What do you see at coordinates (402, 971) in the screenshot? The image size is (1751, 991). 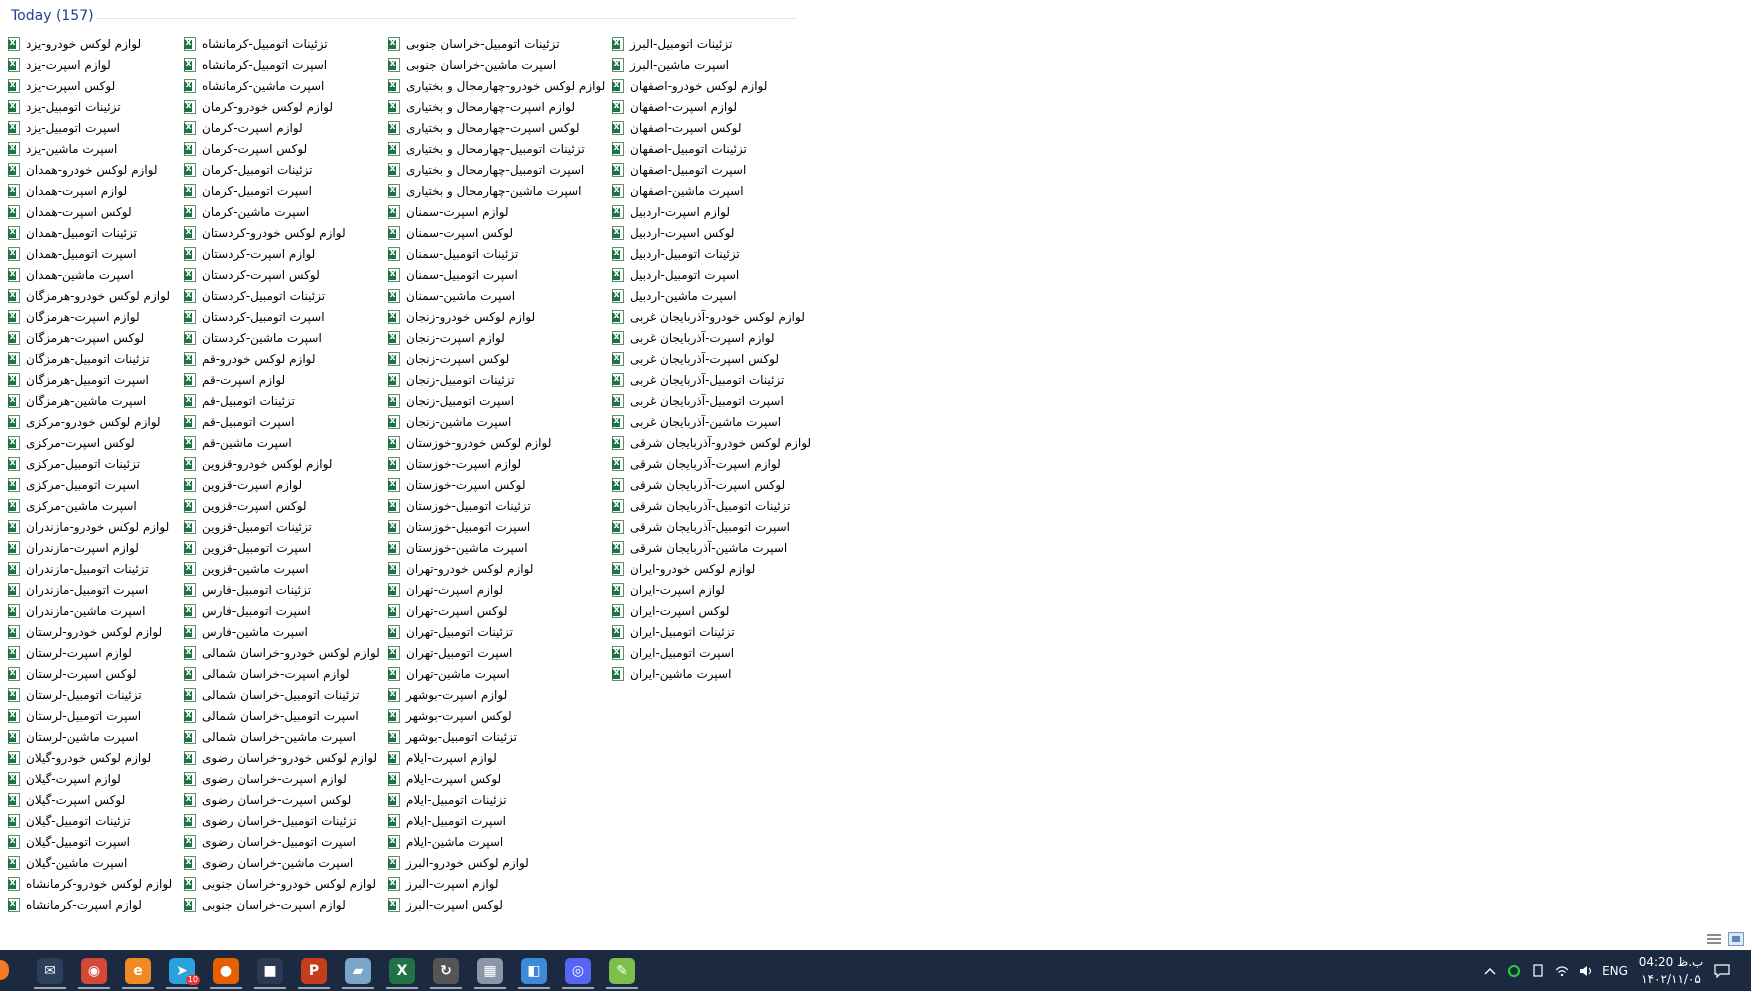 I see `taskbar-excel-button: X` at bounding box center [402, 971].